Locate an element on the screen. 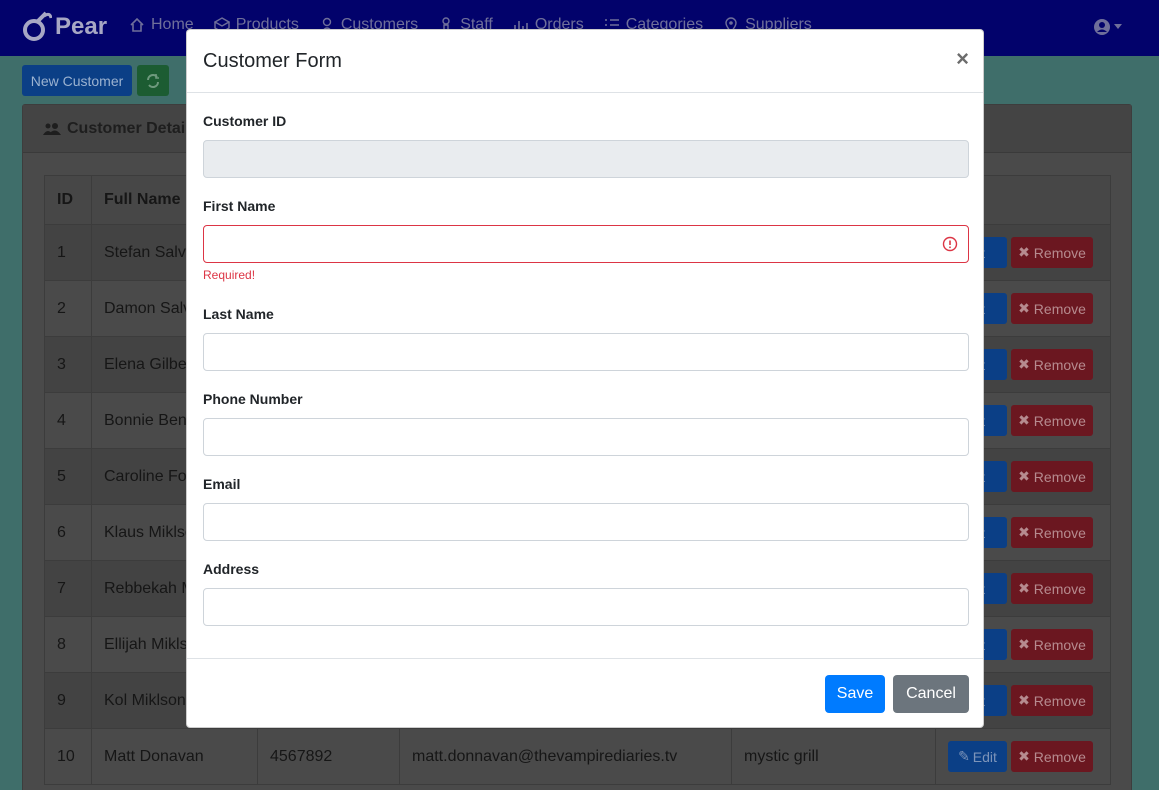  customer-id-field is located at coordinates (586, 159).